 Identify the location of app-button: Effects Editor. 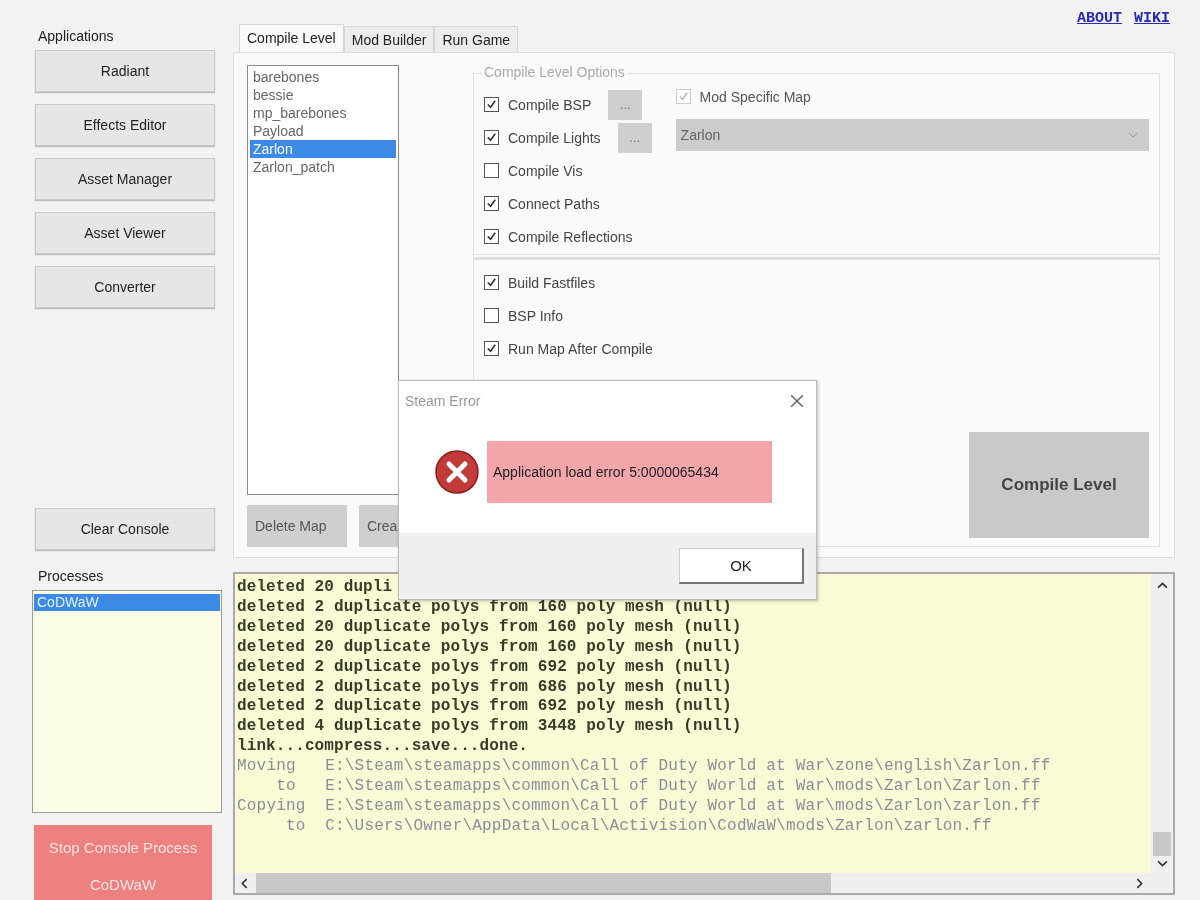
(125, 125).